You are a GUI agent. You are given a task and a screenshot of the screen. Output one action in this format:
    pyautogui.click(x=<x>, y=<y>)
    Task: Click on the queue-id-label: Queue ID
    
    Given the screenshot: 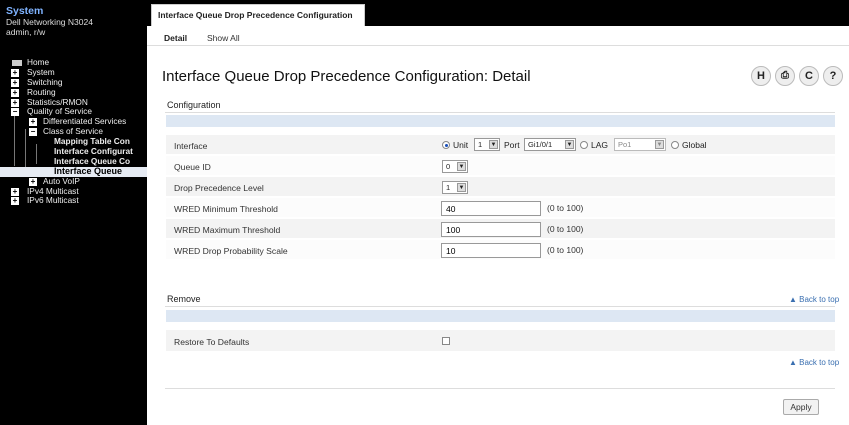 What is the action you would take?
    pyautogui.click(x=192, y=167)
    